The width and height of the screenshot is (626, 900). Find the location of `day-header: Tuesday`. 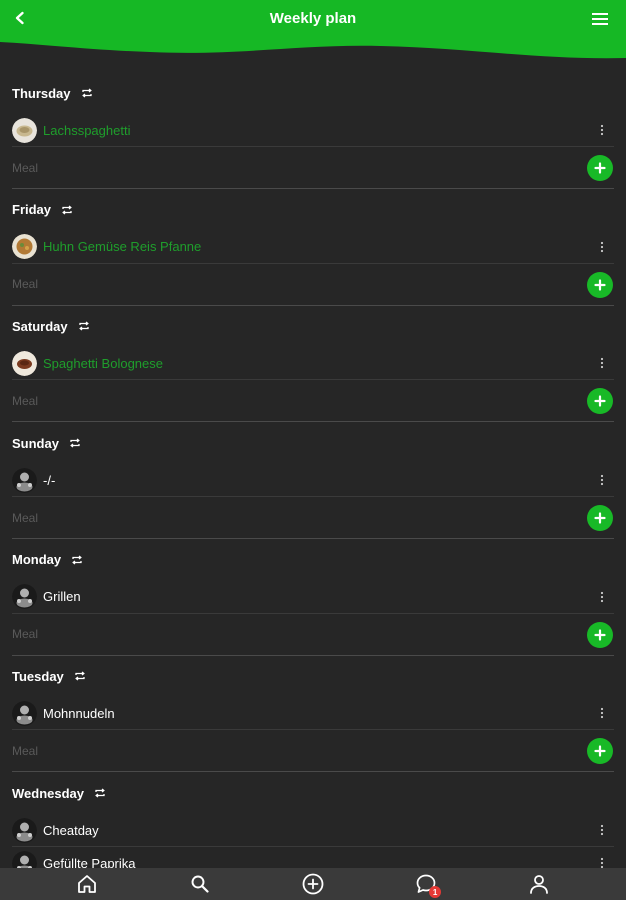

day-header: Tuesday is located at coordinates (313, 675).